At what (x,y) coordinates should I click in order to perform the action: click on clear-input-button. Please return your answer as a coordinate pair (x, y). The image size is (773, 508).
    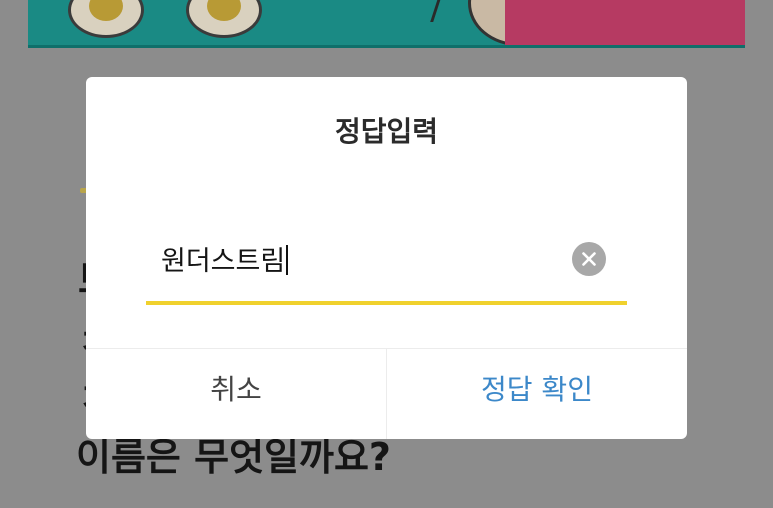
    Looking at the image, I should click on (589, 259).